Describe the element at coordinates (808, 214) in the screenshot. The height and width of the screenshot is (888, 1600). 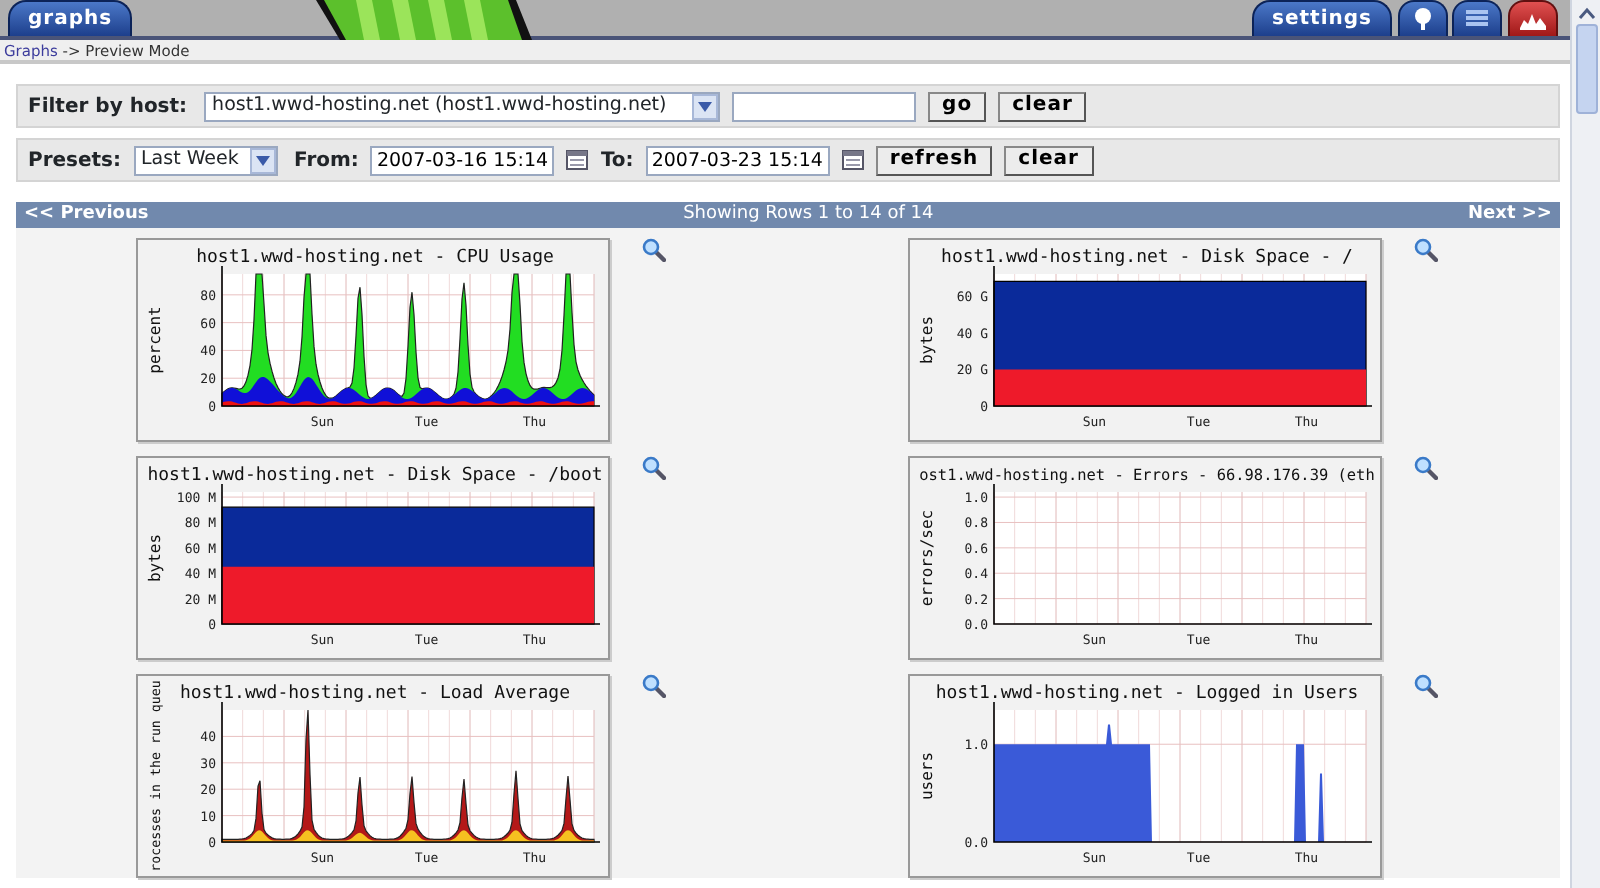
I see `rows-summary: Showing Rows 1 to 14 of 14` at that location.